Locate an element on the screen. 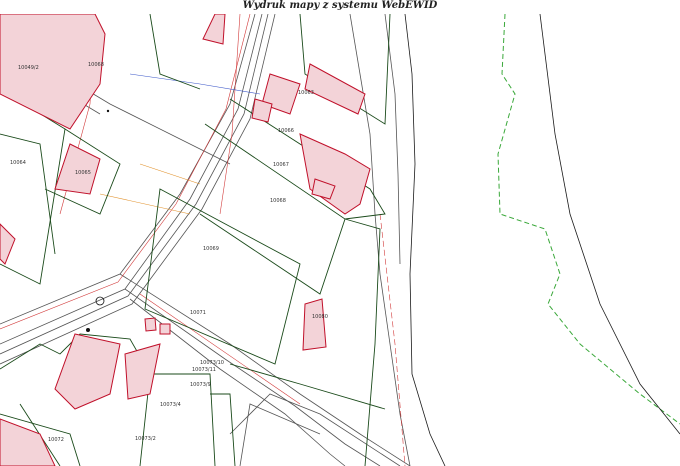 This screenshot has width=680, height=466. parcel-label: 10073/10 is located at coordinates (212, 363).